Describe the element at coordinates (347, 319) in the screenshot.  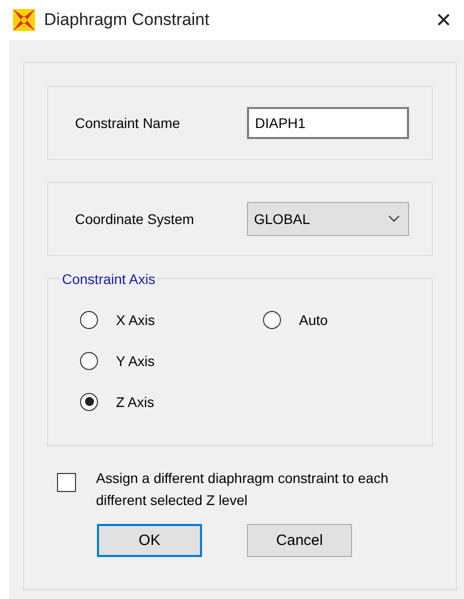
I see `radio-option: Auto` at that location.